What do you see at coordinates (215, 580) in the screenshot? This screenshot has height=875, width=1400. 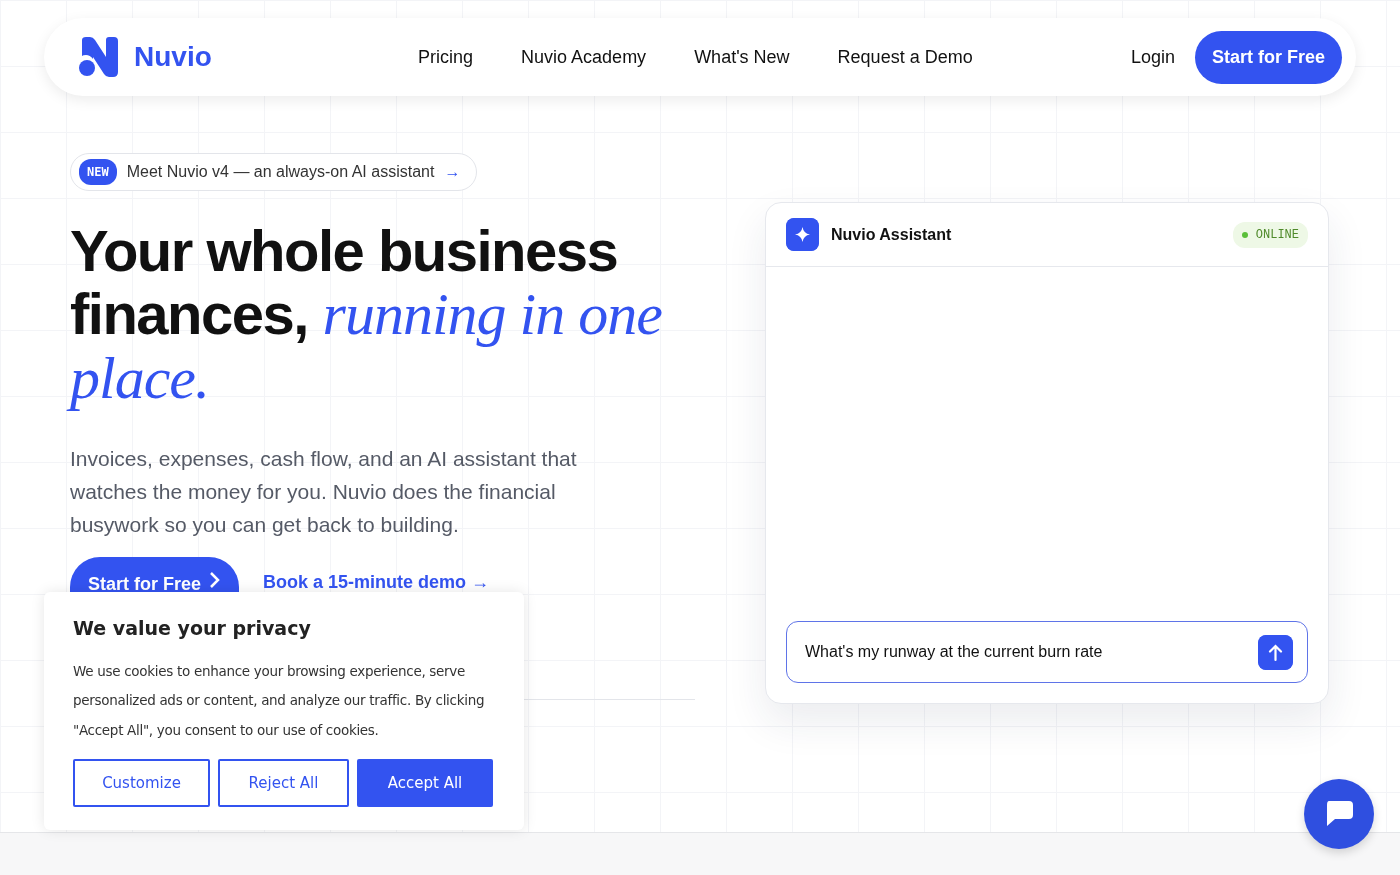 I see `chevron-icon` at bounding box center [215, 580].